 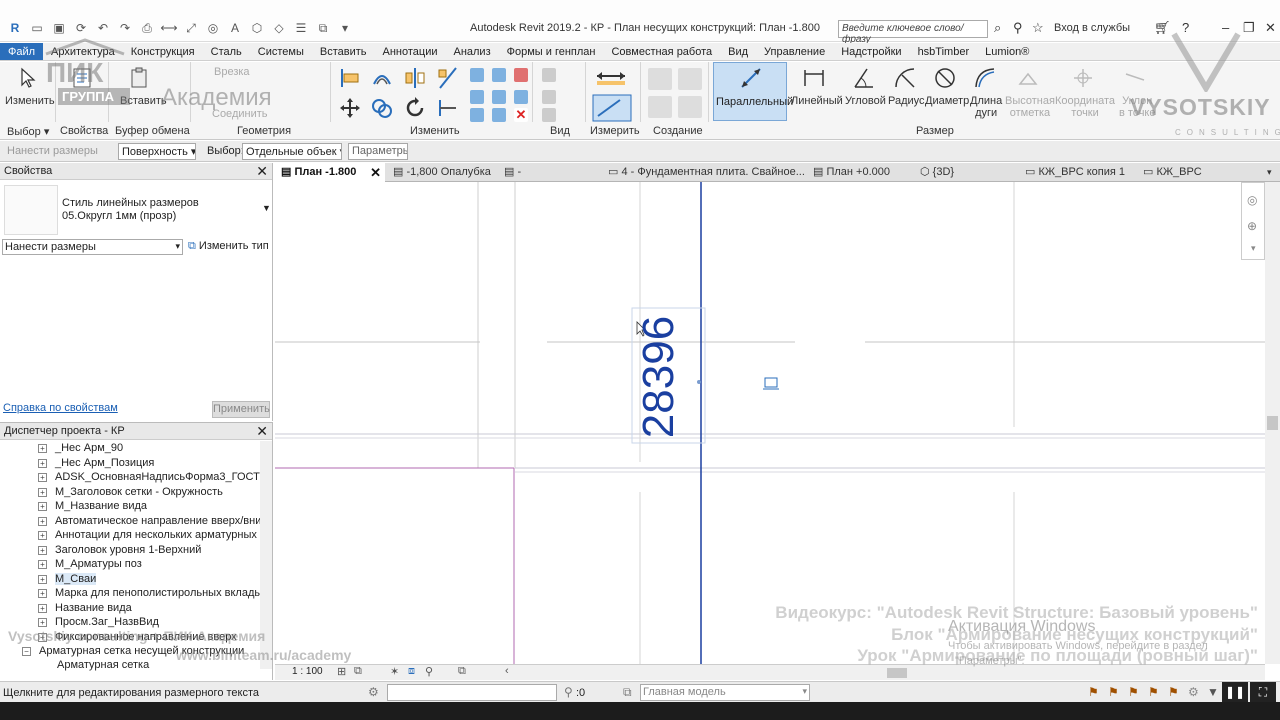 What do you see at coordinates (1253, 248) in the screenshot?
I see `nav-bar-menu-icon: ▾` at bounding box center [1253, 248].